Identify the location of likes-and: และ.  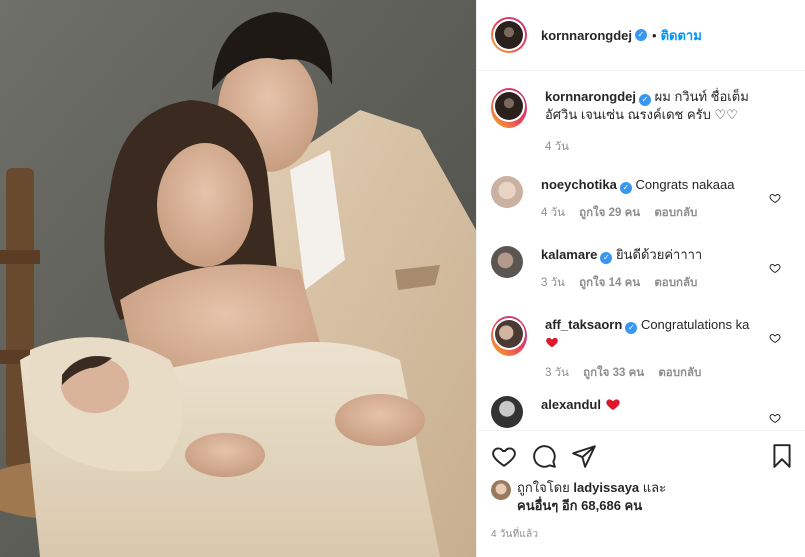
(654, 487).